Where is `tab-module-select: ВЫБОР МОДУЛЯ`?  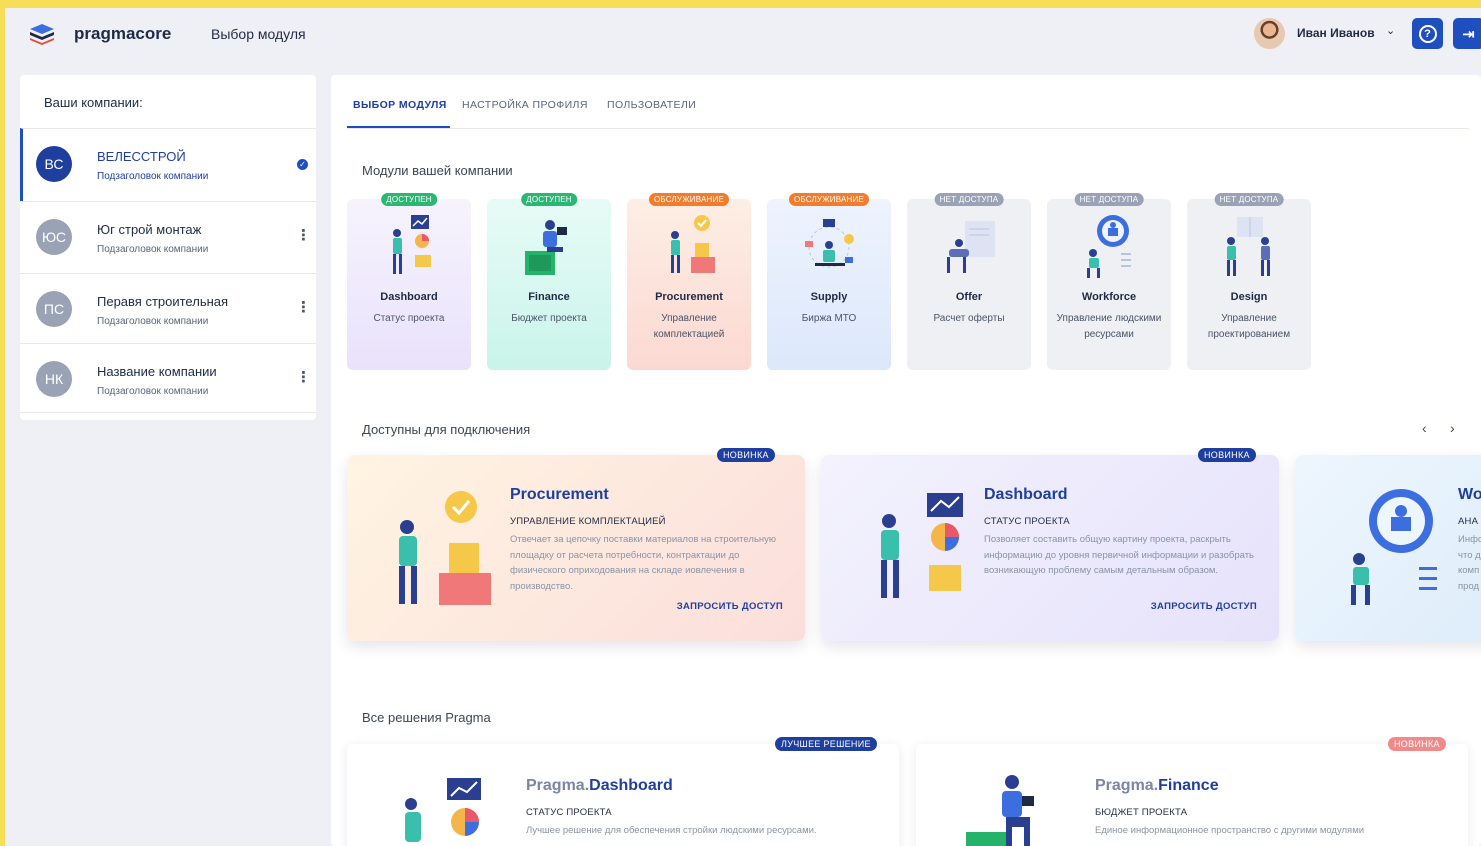 tab-module-select: ВЫБОР МОДУЛЯ is located at coordinates (400, 105).